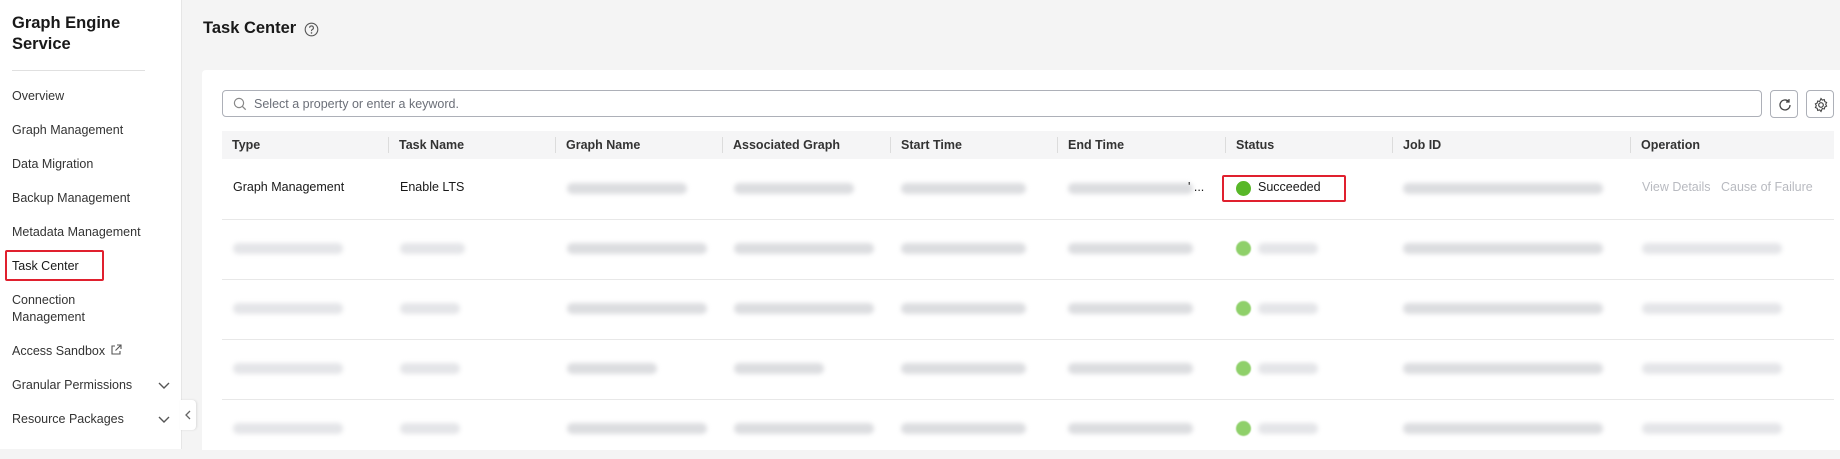 The height and width of the screenshot is (459, 1840). Describe the element at coordinates (68, 419) in the screenshot. I see `sidebar-item-label: Resource Packages` at that location.